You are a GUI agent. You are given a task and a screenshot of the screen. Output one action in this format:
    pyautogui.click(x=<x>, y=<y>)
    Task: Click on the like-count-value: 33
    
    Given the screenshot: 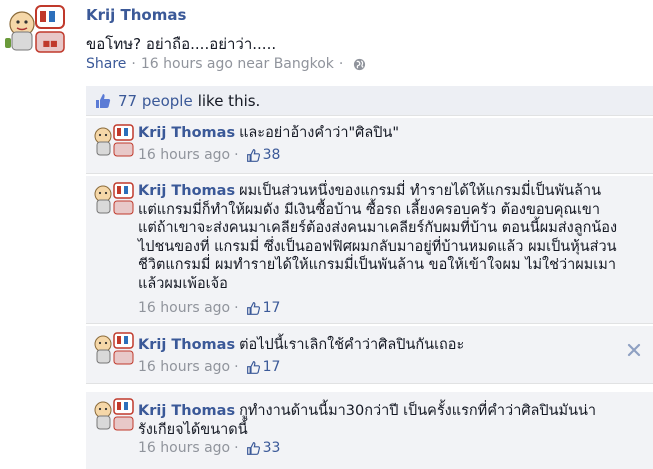 What is the action you would take?
    pyautogui.click(x=271, y=448)
    